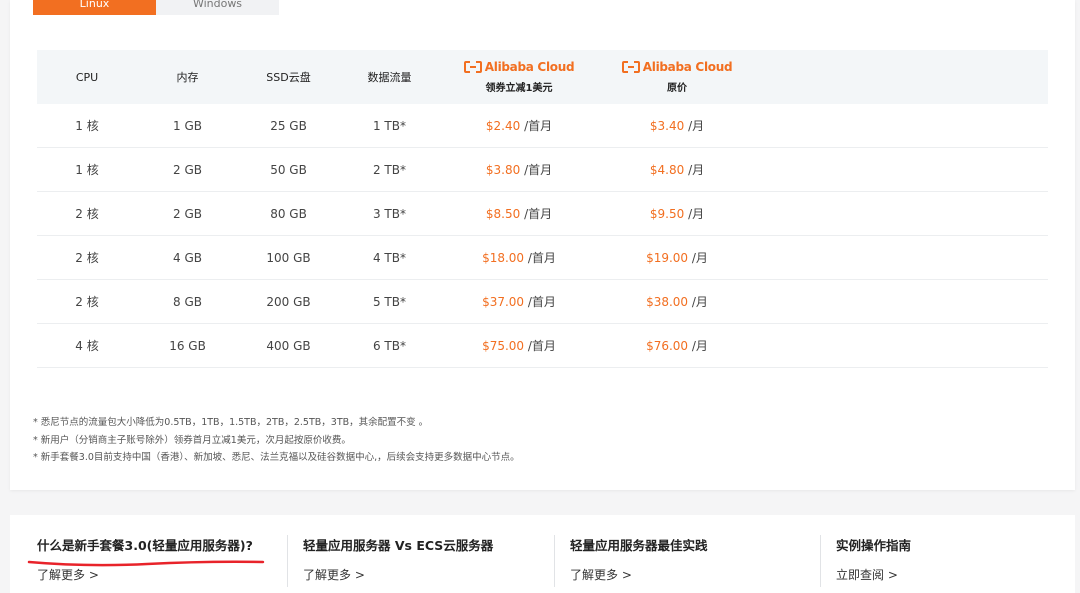  Describe the element at coordinates (389, 77) in the screenshot. I see `header-traffic: 数据流量` at that location.